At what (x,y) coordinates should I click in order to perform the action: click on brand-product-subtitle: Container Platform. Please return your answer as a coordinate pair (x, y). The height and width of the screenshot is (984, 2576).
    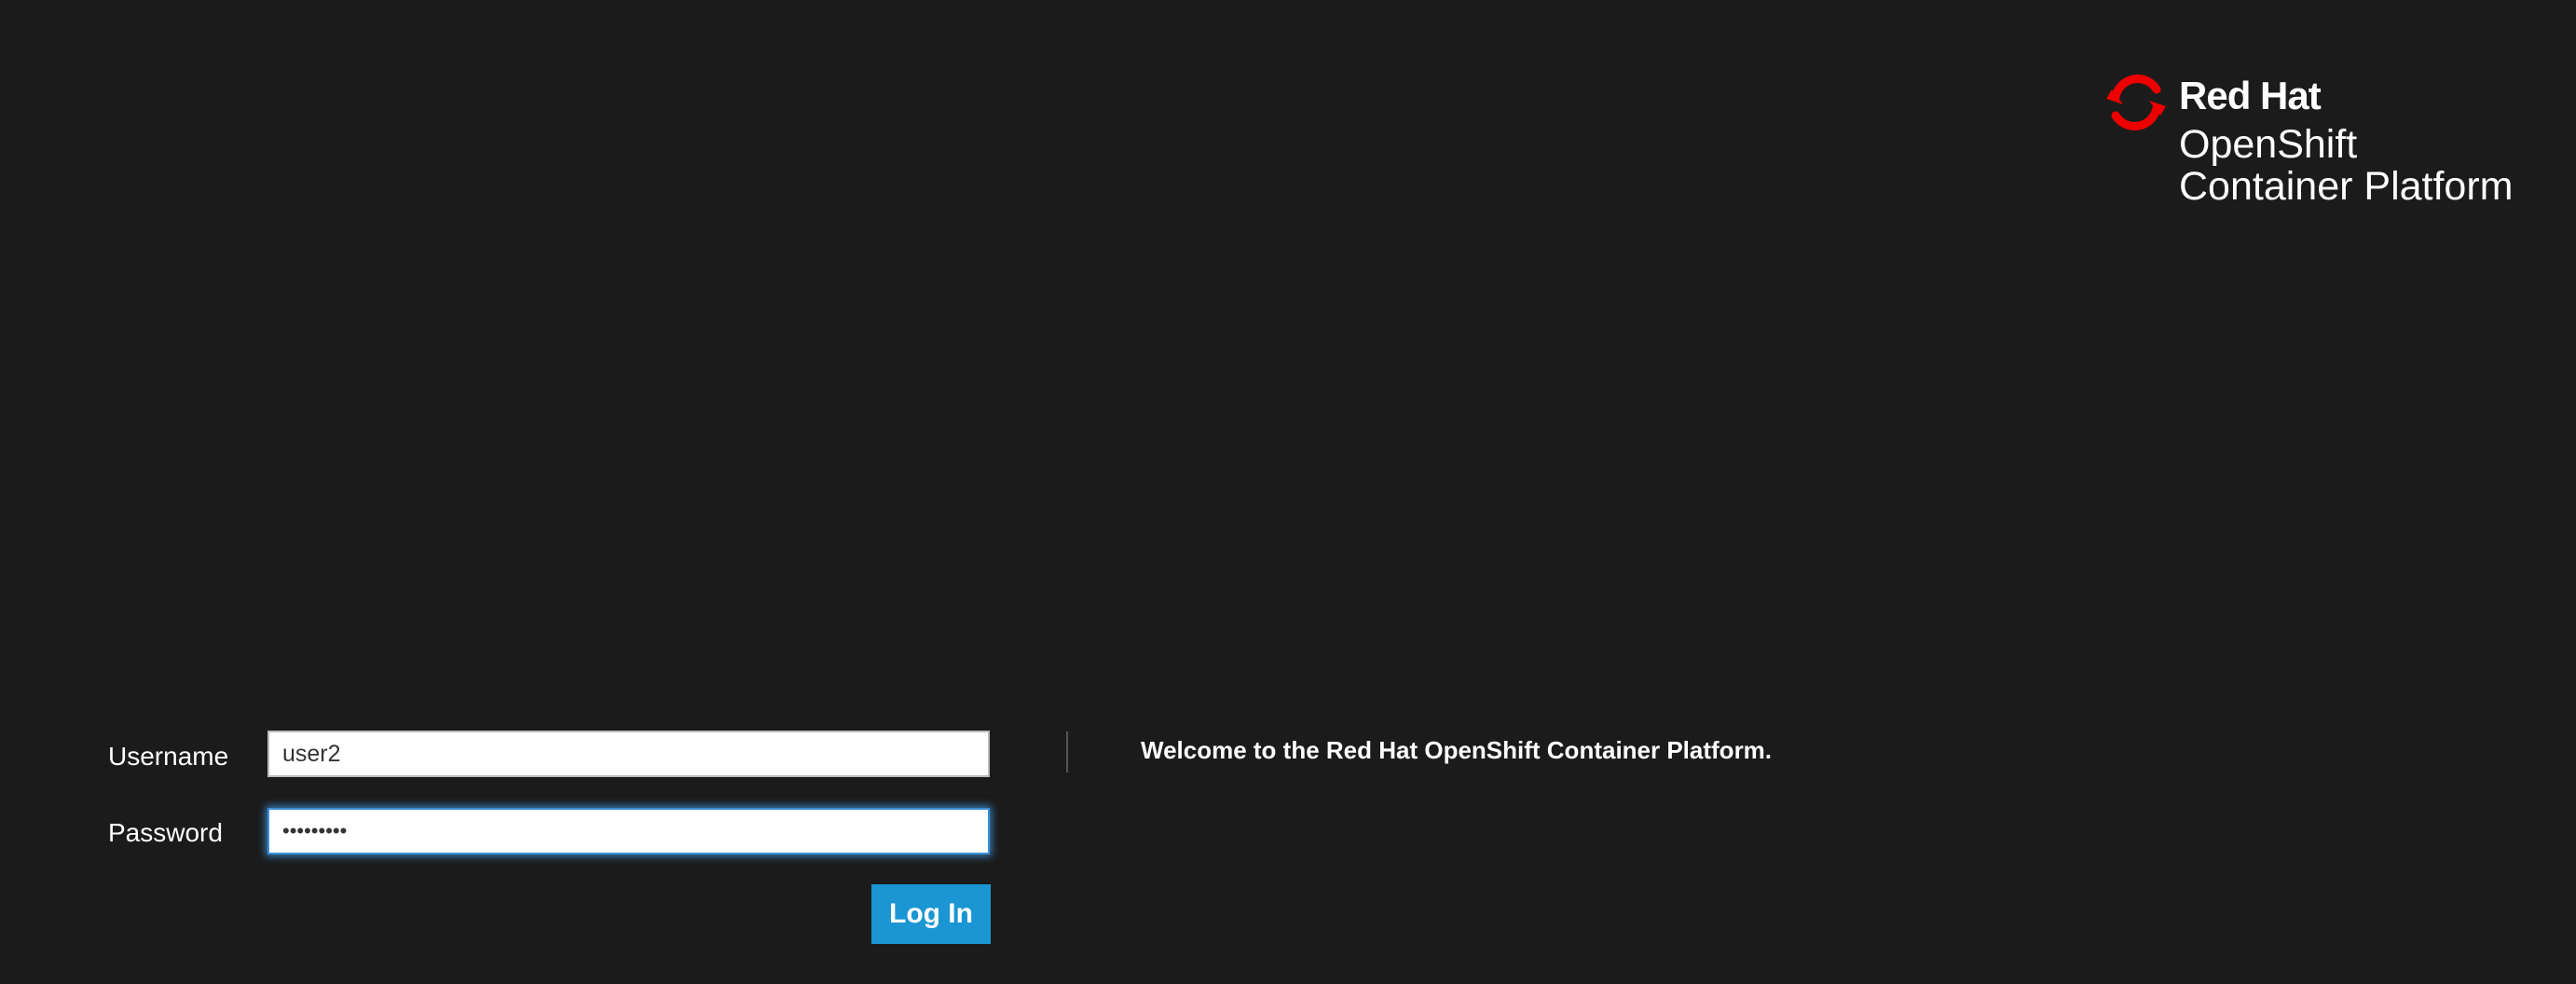
    Looking at the image, I should click on (2346, 186).